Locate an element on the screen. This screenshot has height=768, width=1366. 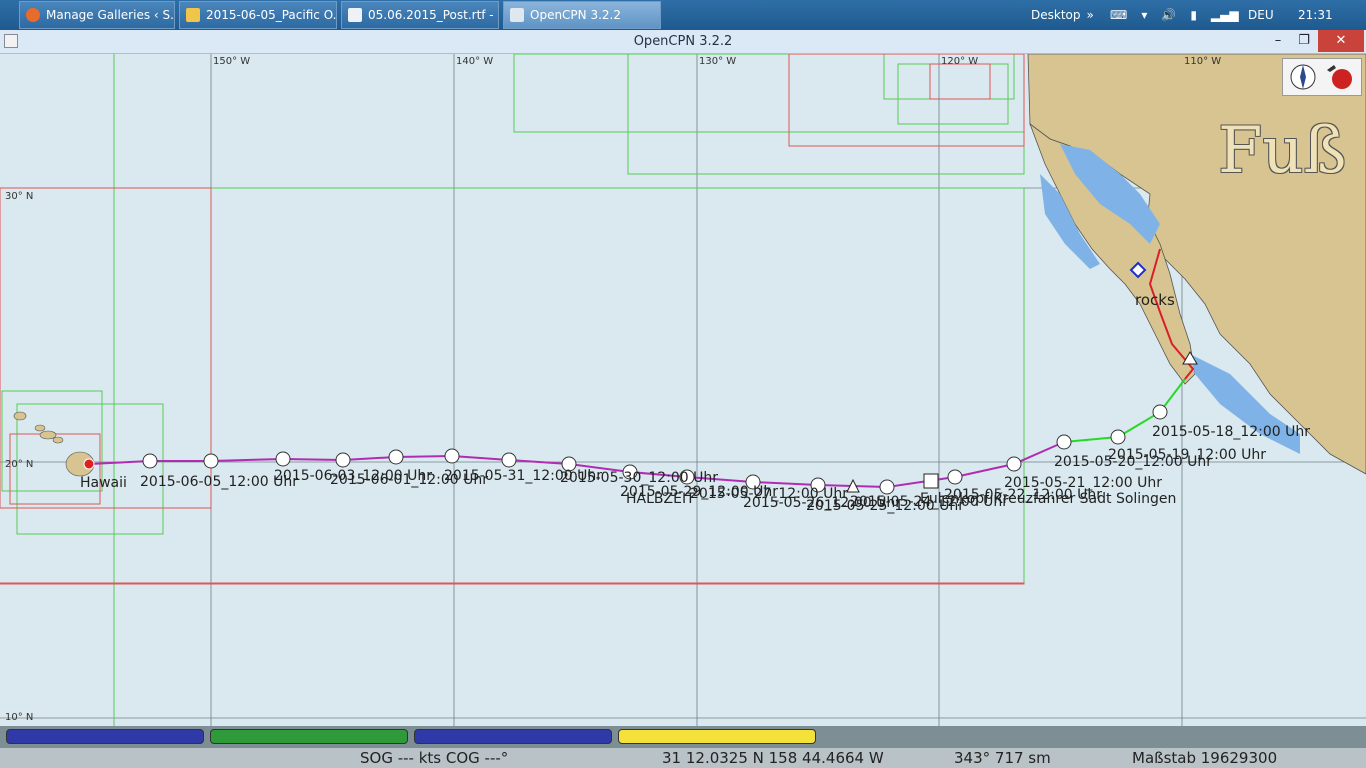
language-label: DEU is located at coordinates (1261, 15).